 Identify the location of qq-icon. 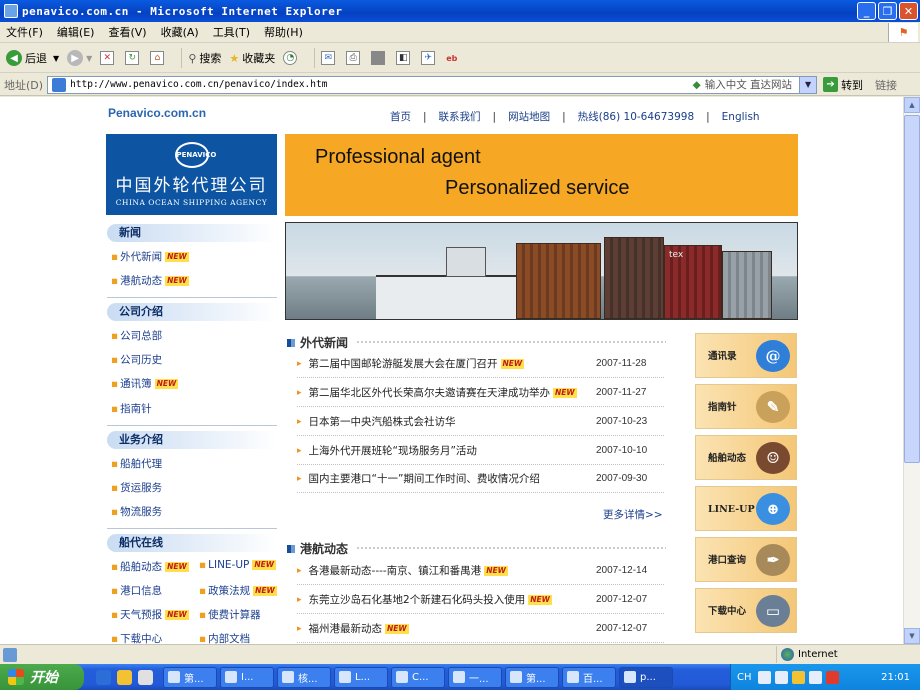
(124, 677).